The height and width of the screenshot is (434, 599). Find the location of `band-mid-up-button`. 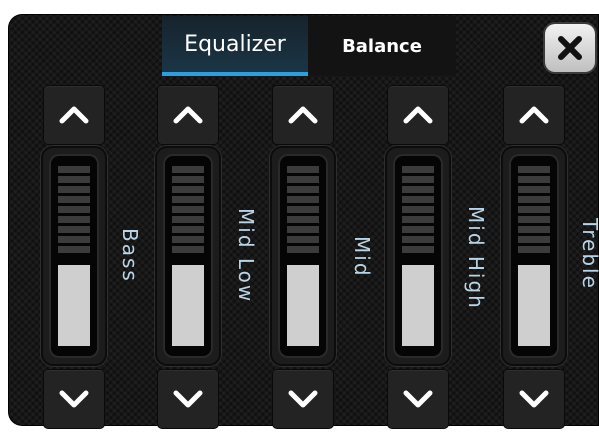

band-mid-up-button is located at coordinates (303, 115).